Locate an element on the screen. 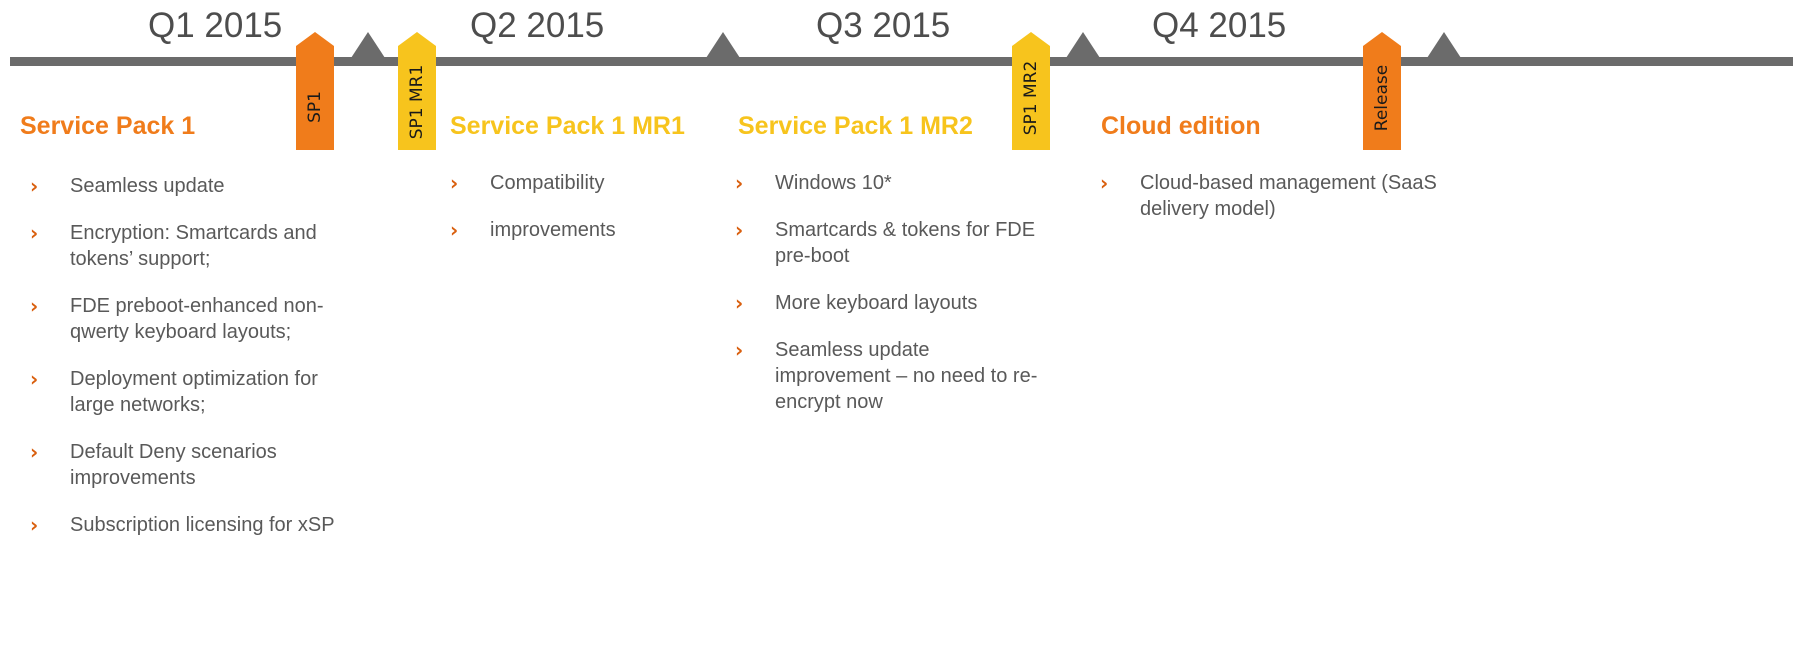 The height and width of the screenshot is (668, 1793). list-item: › improvements is located at coordinates (575, 230).